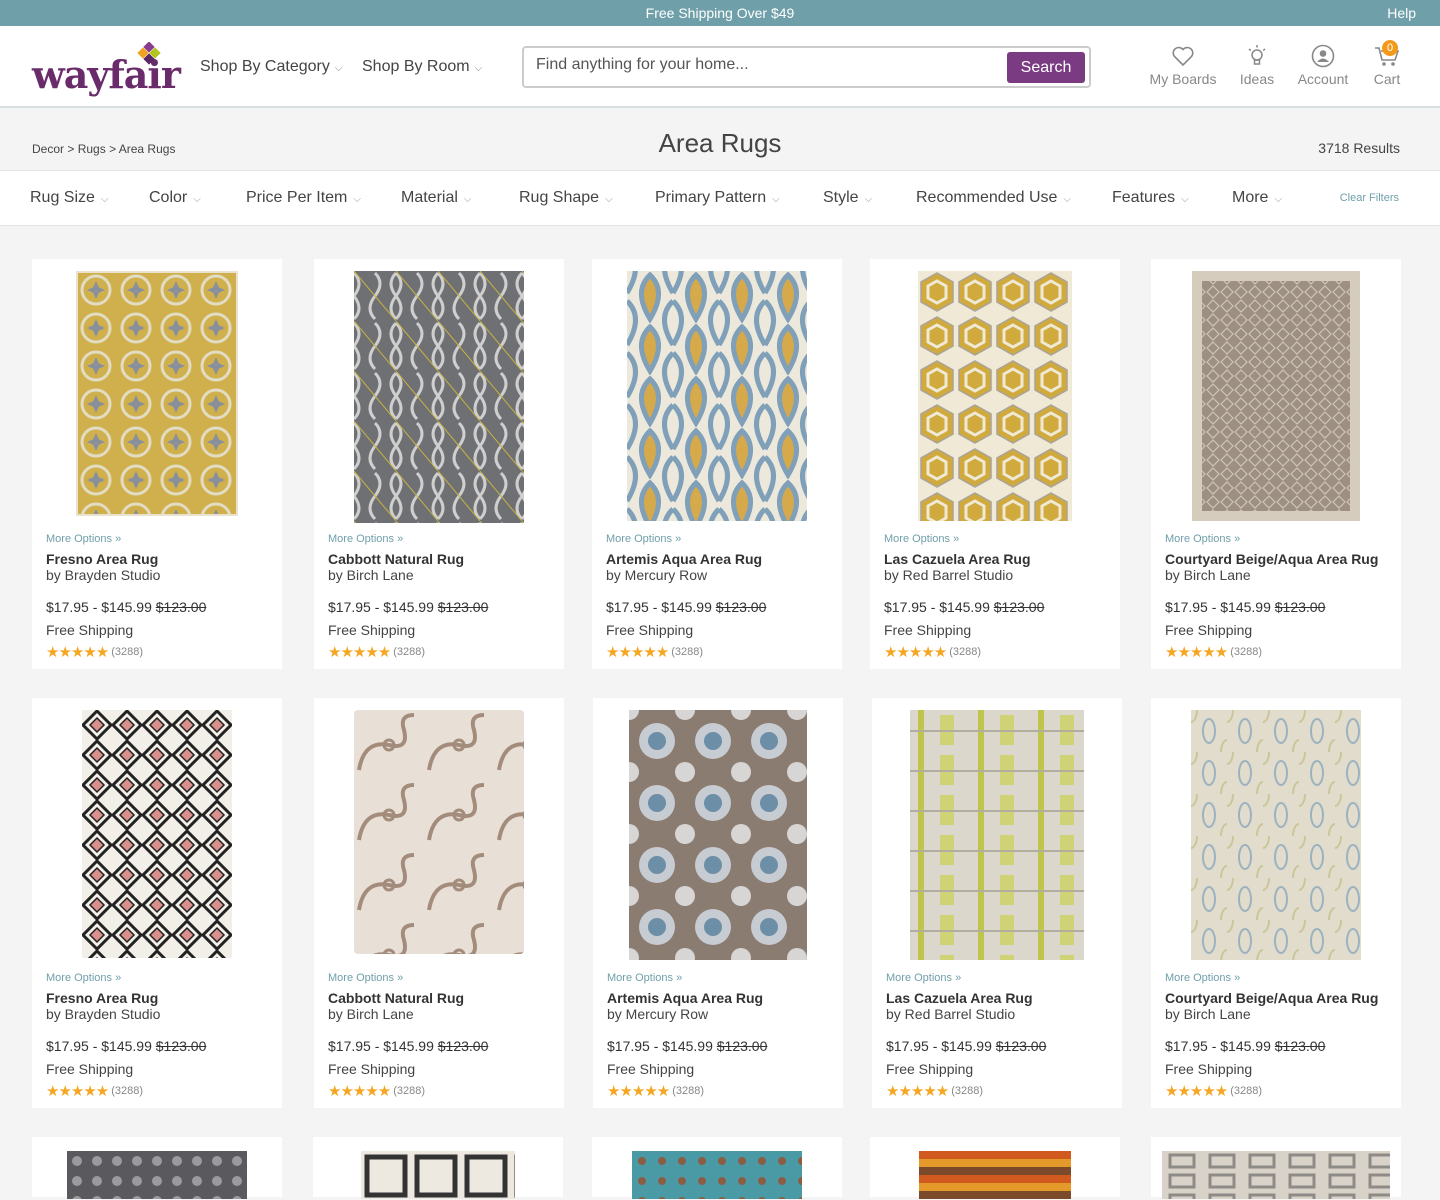  Describe the element at coordinates (1257, 65) in the screenshot. I see `ideas-button: Ideas` at that location.